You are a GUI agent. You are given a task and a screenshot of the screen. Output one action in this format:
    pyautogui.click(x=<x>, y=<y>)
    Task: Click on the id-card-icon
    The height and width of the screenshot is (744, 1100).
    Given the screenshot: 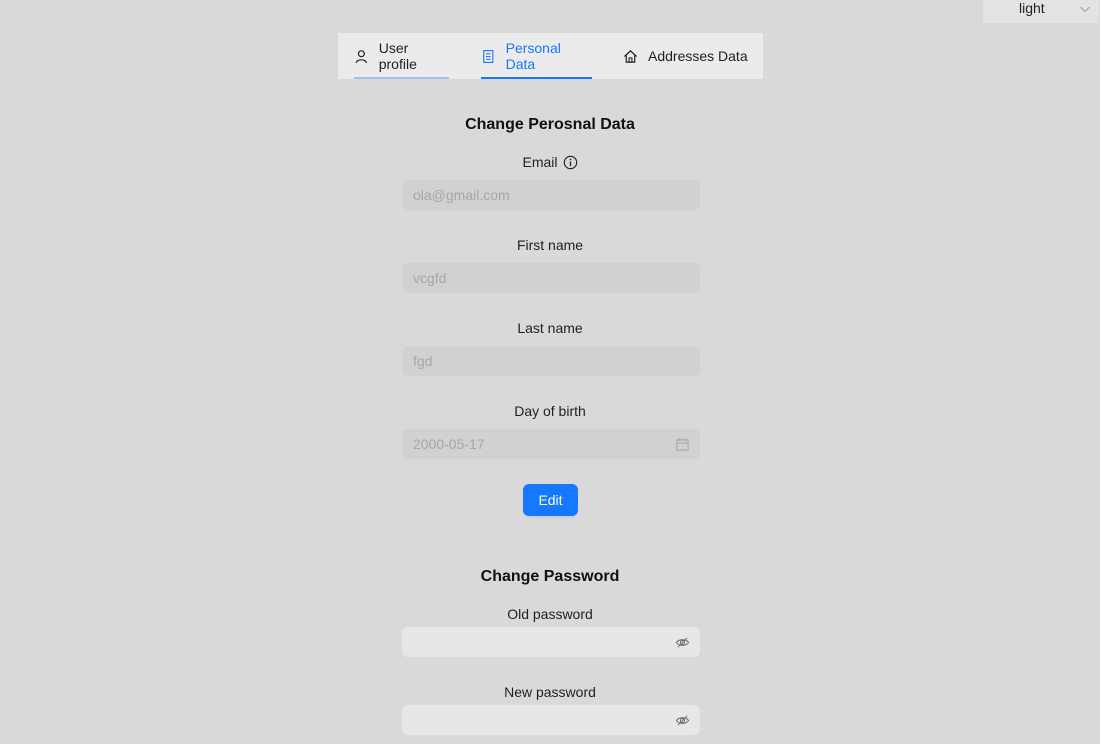 What is the action you would take?
    pyautogui.click(x=488, y=56)
    